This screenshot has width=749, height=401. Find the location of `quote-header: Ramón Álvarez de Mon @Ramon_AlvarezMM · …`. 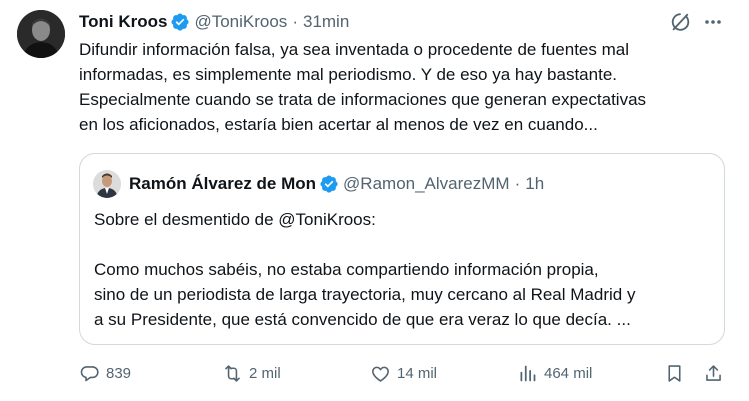

quote-header: Ramón Álvarez de Mon @Ramon_AlvarezMM · … is located at coordinates (336, 184).